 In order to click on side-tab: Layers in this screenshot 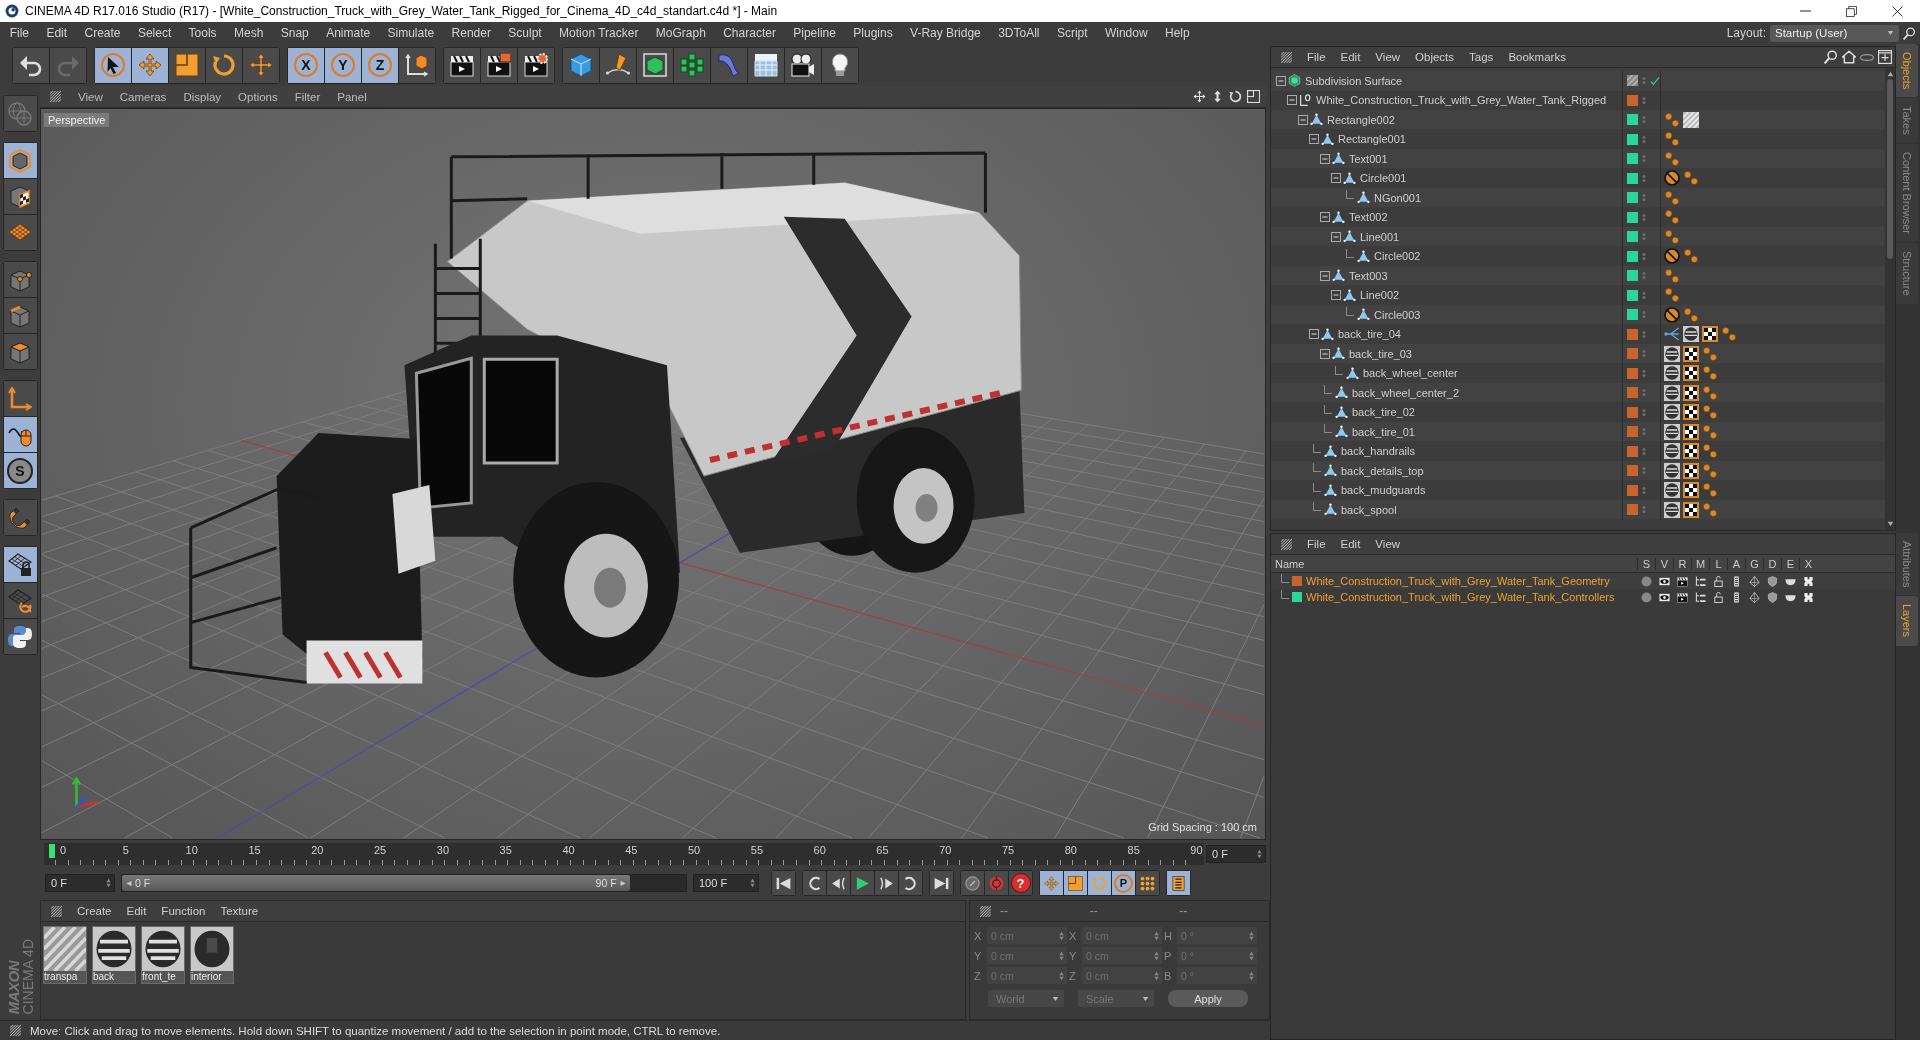, I will do `click(1907, 621)`.